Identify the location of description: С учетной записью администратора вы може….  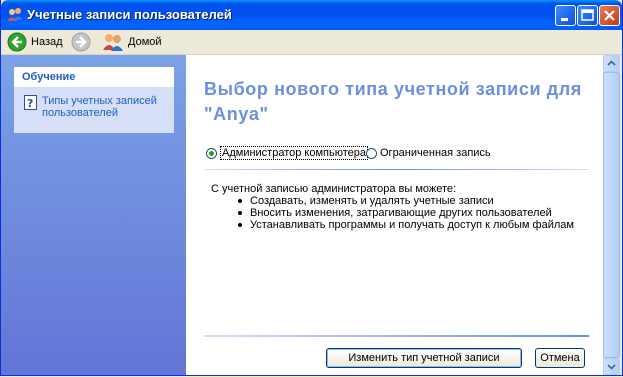
(334, 189).